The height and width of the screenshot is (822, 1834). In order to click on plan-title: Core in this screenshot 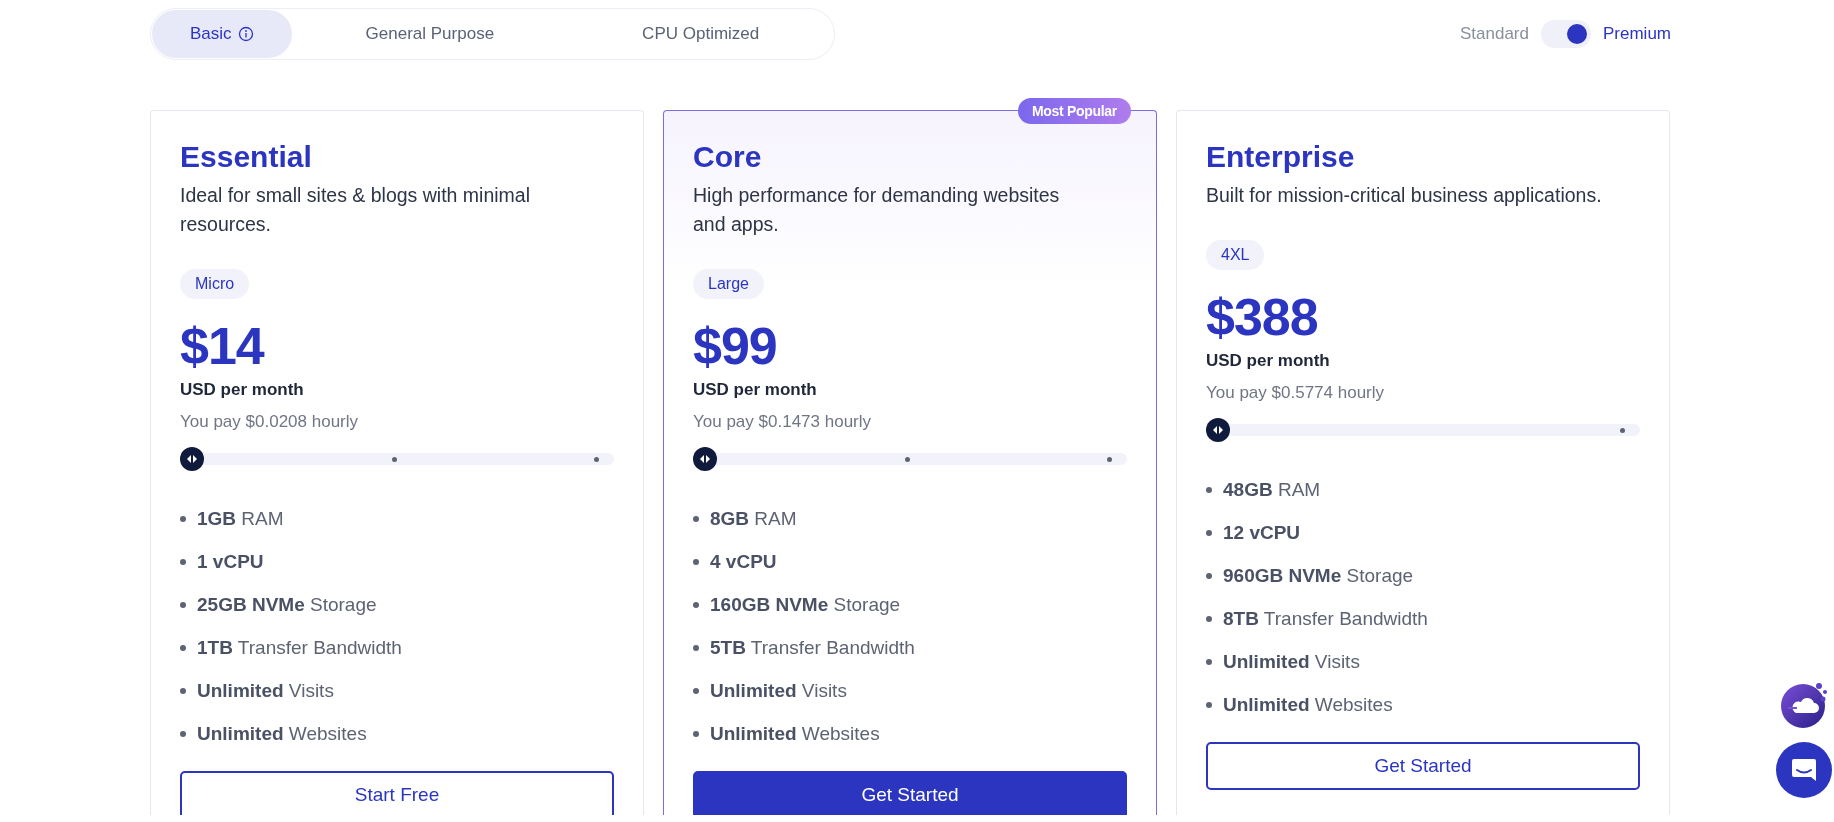, I will do `click(728, 157)`.